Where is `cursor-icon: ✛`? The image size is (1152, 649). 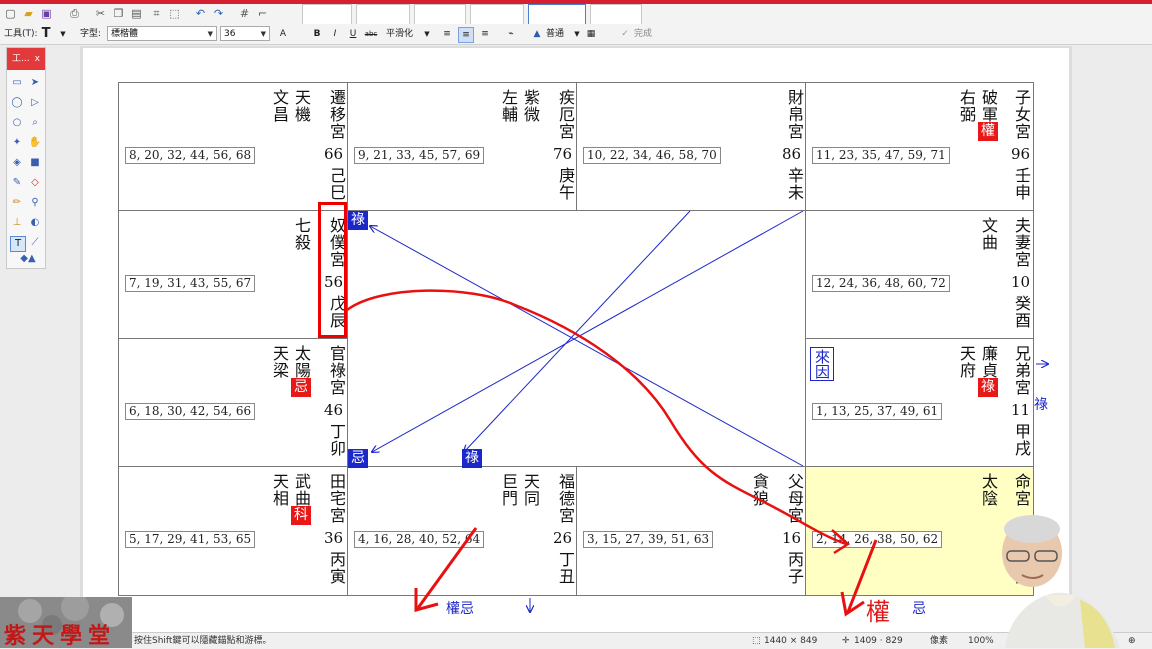 cursor-icon: ✛ is located at coordinates (846, 641).